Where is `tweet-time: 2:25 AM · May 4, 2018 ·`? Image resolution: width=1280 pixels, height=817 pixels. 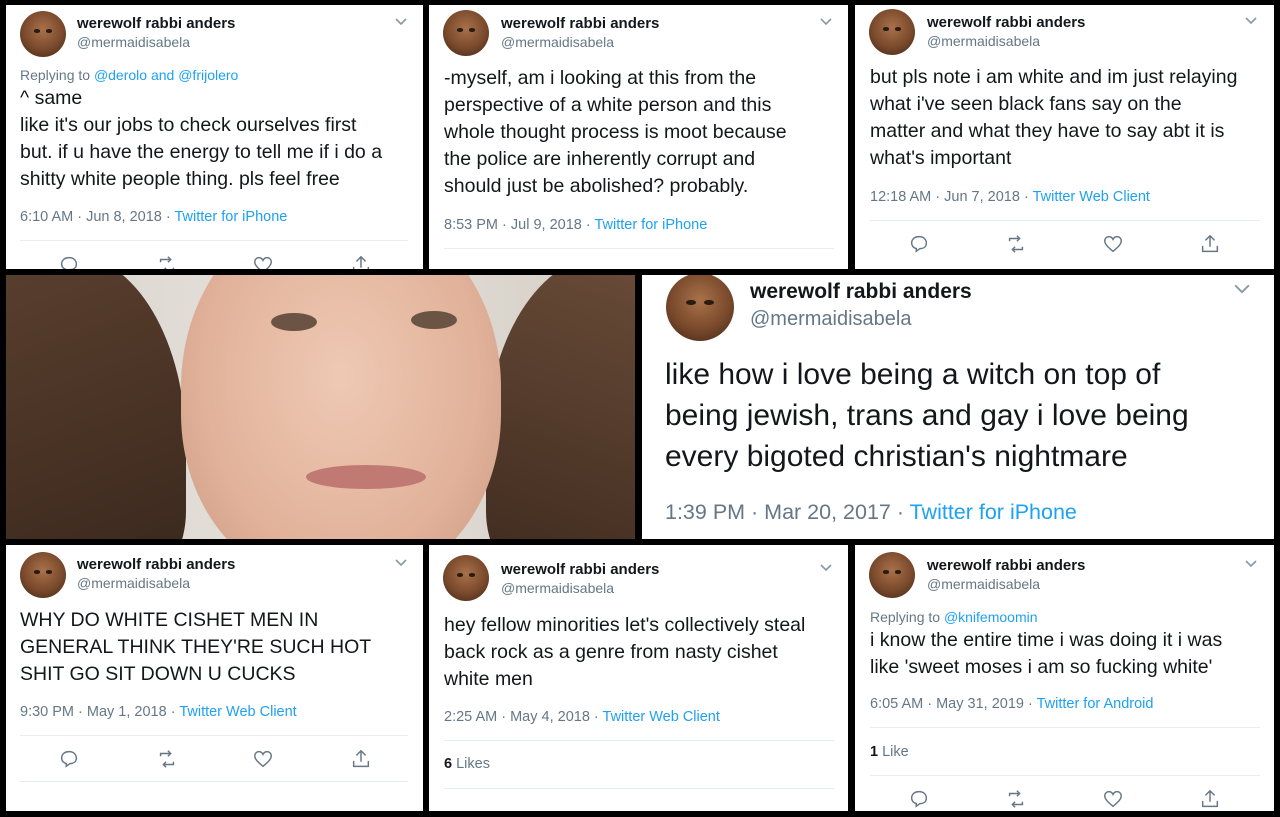 tweet-time: 2:25 AM · May 4, 2018 · is located at coordinates (523, 717).